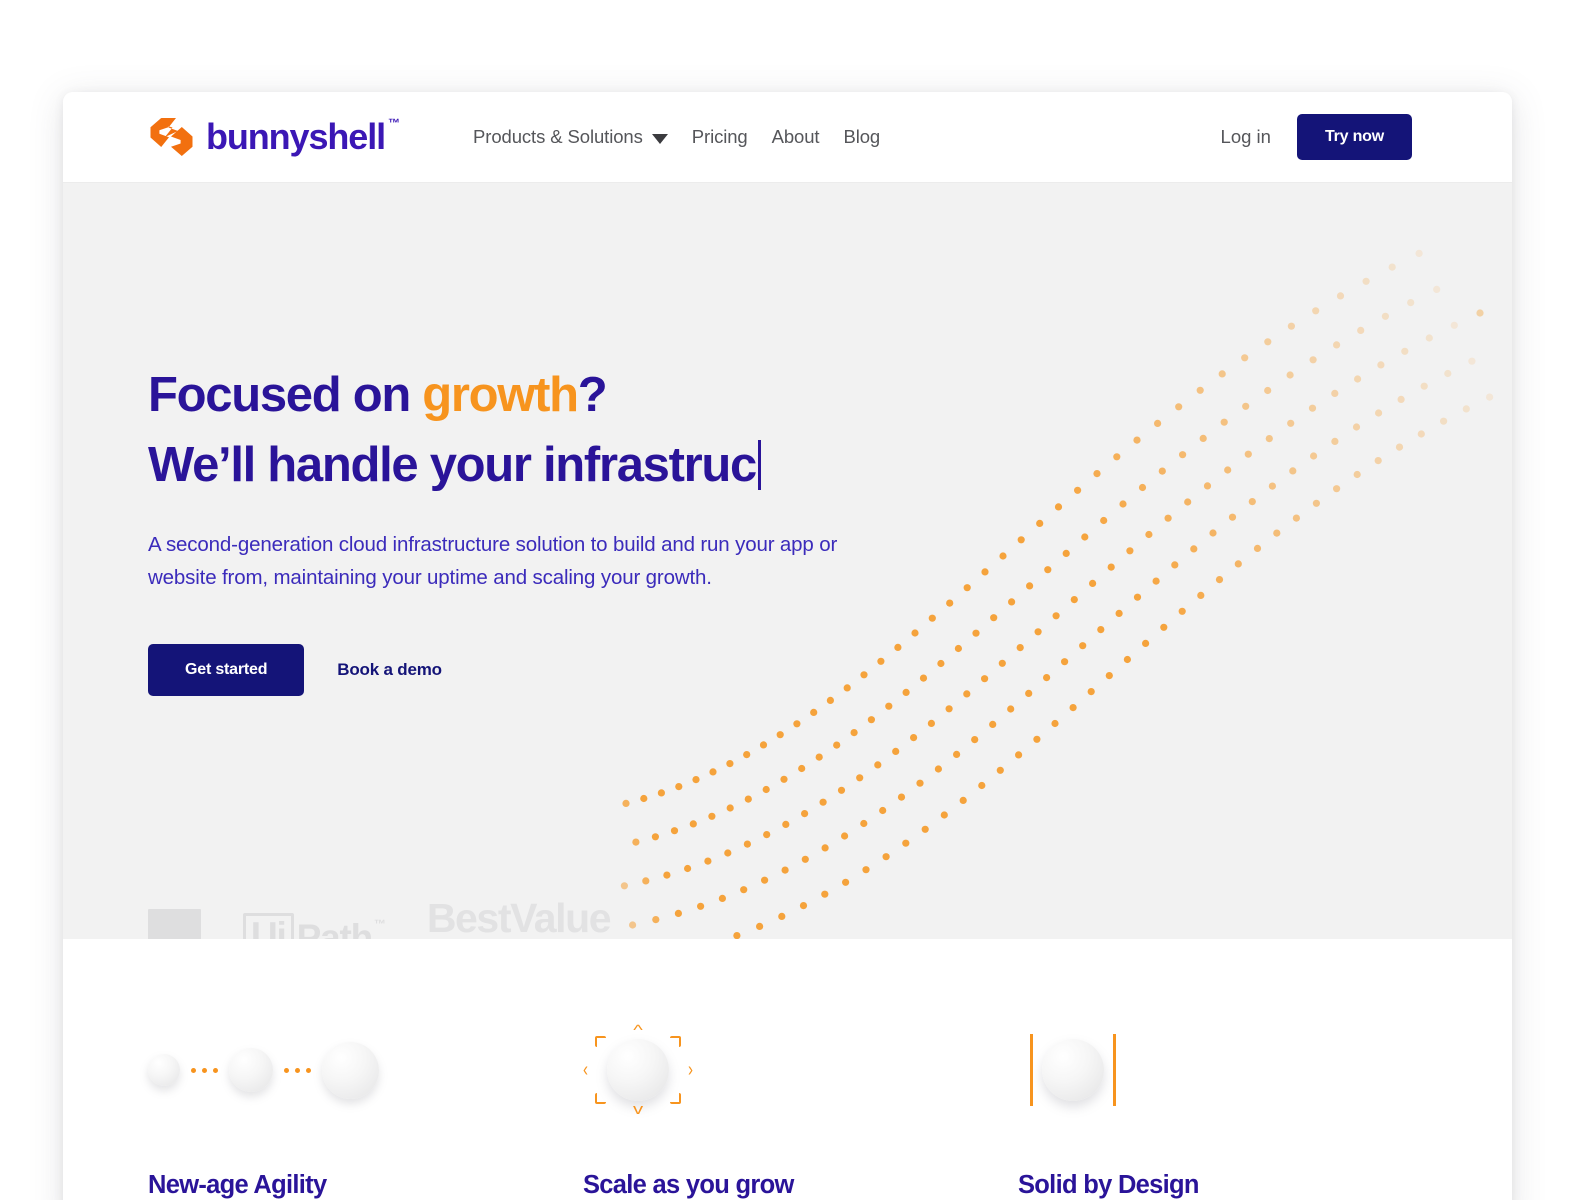 This screenshot has width=1575, height=1200. What do you see at coordinates (638, 1030) in the screenshot?
I see `arrow-up-icon: ^` at bounding box center [638, 1030].